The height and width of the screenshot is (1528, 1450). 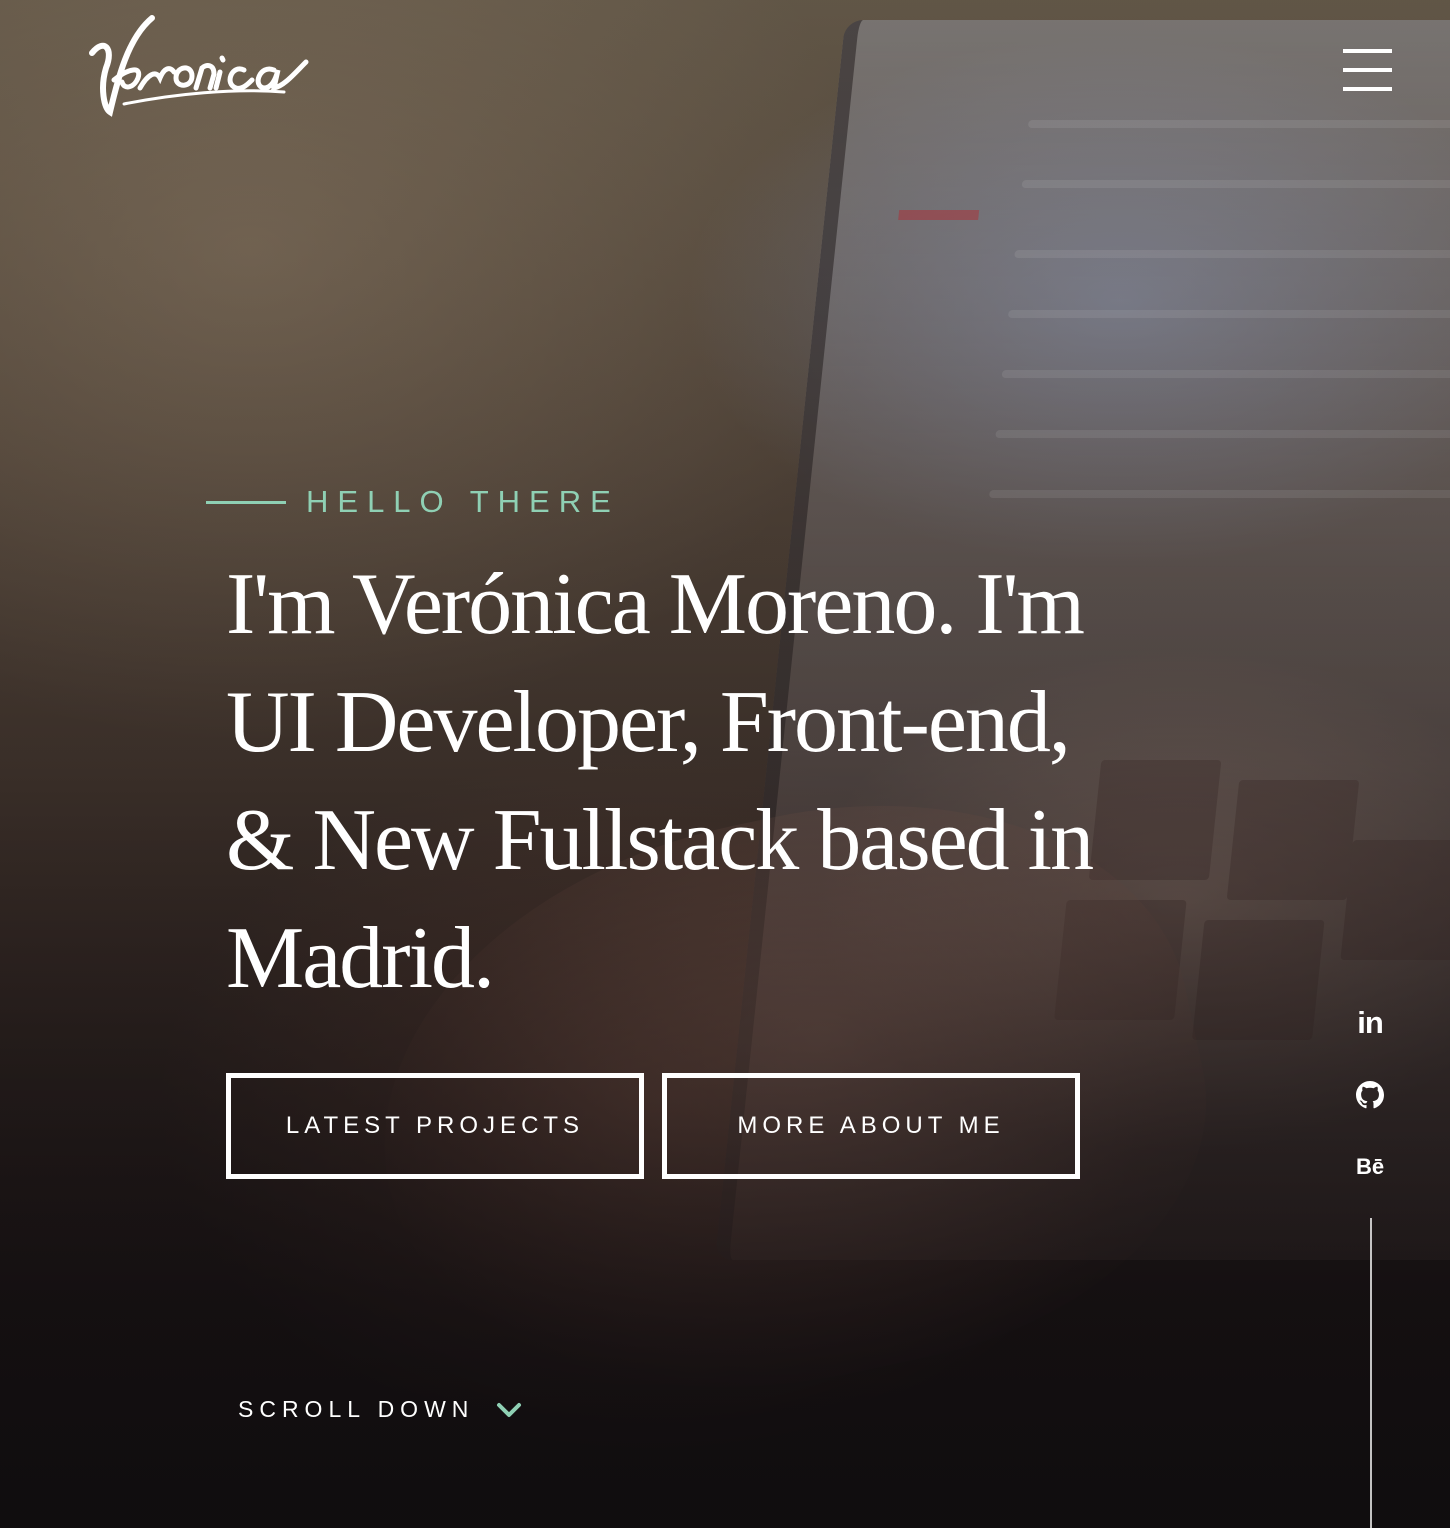 I want to click on hamburger-menu-icon, so click(x=1367, y=70).